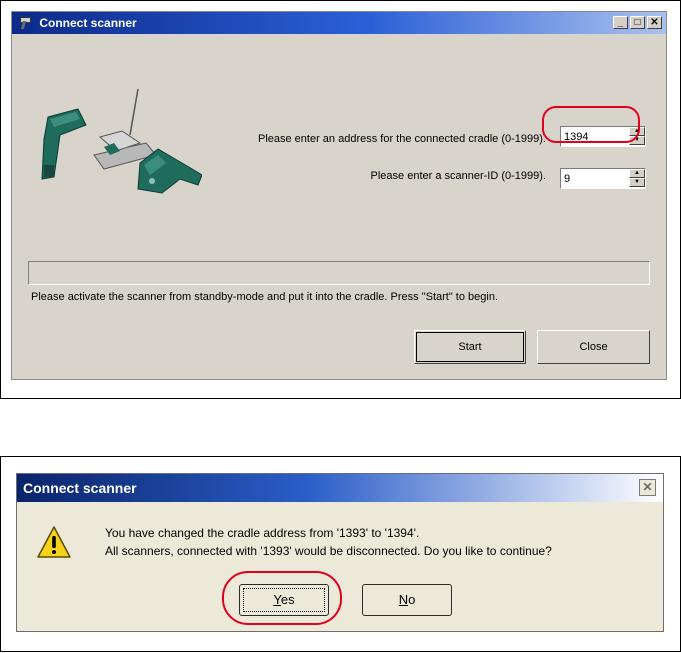 The image size is (681, 653). I want to click on spin-up-icon: ▲, so click(637, 173).